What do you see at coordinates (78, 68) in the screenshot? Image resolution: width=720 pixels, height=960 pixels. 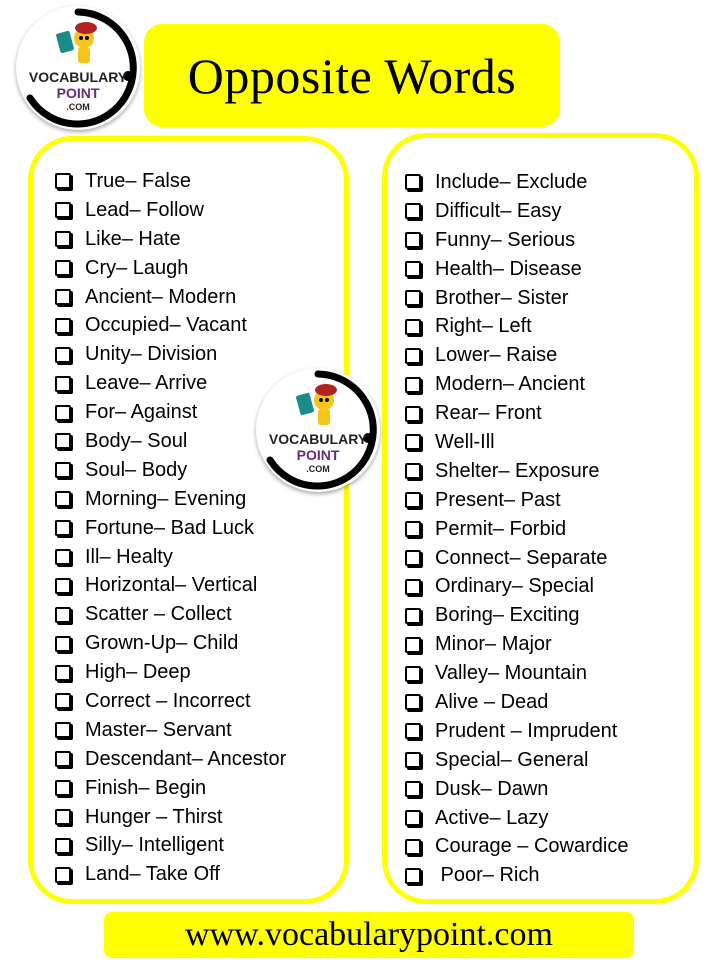 I see `vocabulary-point-logo: VOCABULARY POINT .COM` at bounding box center [78, 68].